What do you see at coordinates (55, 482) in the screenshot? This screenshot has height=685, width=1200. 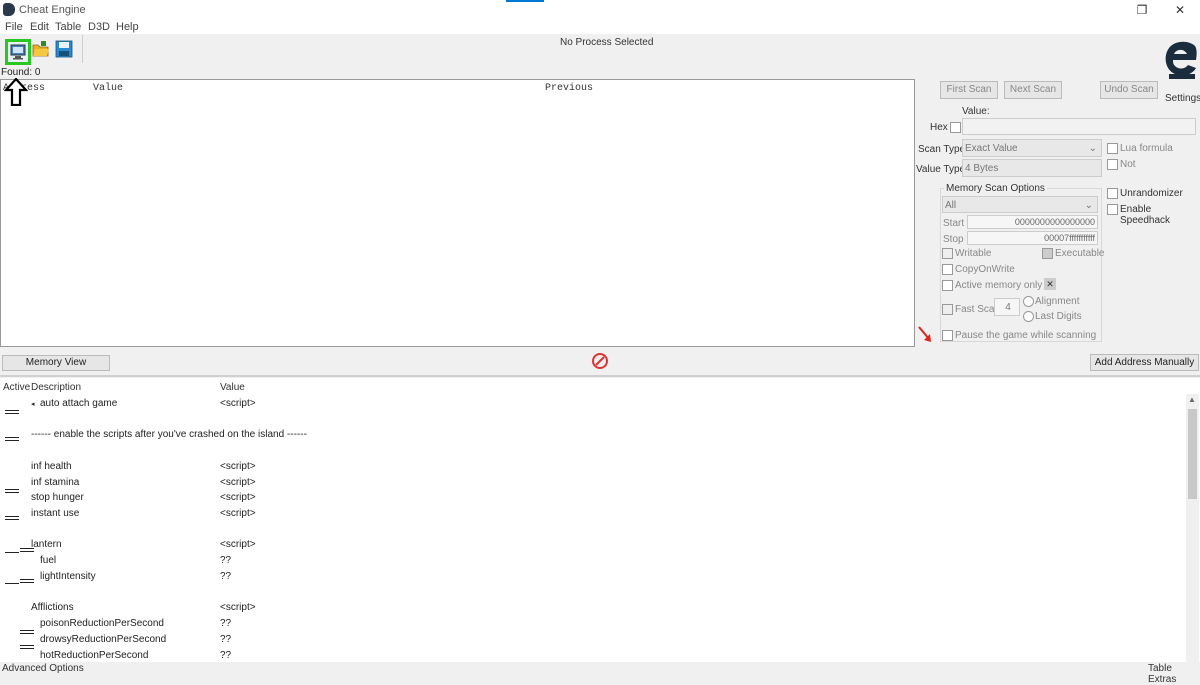 I see `table-row-description: inf stamina` at bounding box center [55, 482].